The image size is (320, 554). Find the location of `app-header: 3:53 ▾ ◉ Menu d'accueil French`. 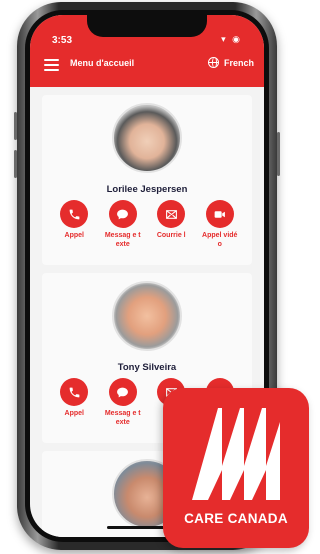

app-header: 3:53 ▾ ◉ Menu d'accueil French is located at coordinates (147, 51).